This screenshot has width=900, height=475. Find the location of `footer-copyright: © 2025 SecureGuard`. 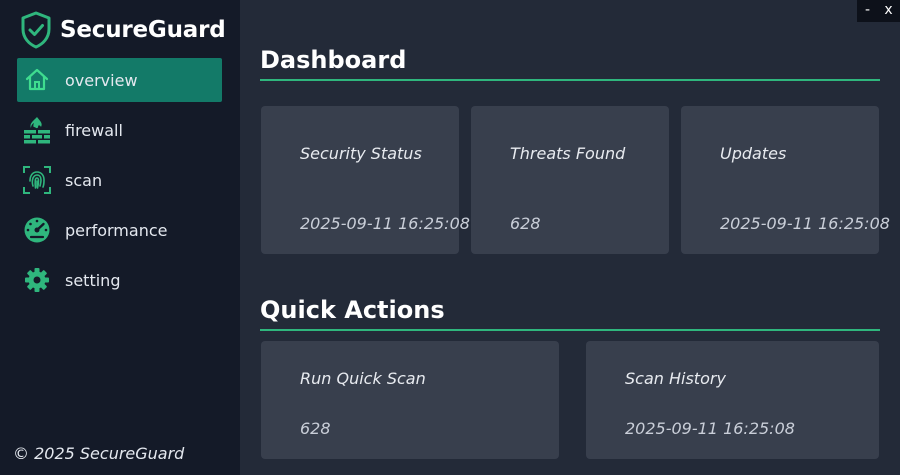

footer-copyright: © 2025 SecureGuard is located at coordinates (99, 453).